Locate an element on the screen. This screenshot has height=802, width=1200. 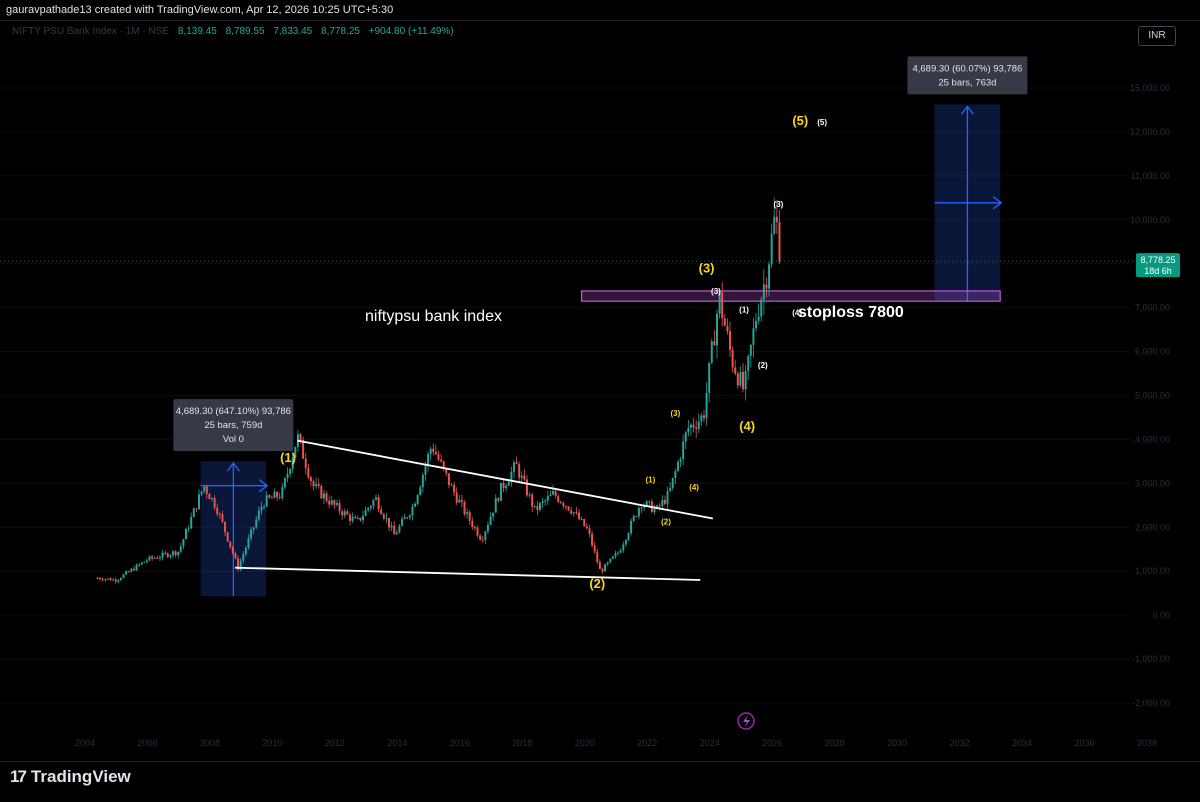
close-value: 8,778.25 is located at coordinates (340, 31).